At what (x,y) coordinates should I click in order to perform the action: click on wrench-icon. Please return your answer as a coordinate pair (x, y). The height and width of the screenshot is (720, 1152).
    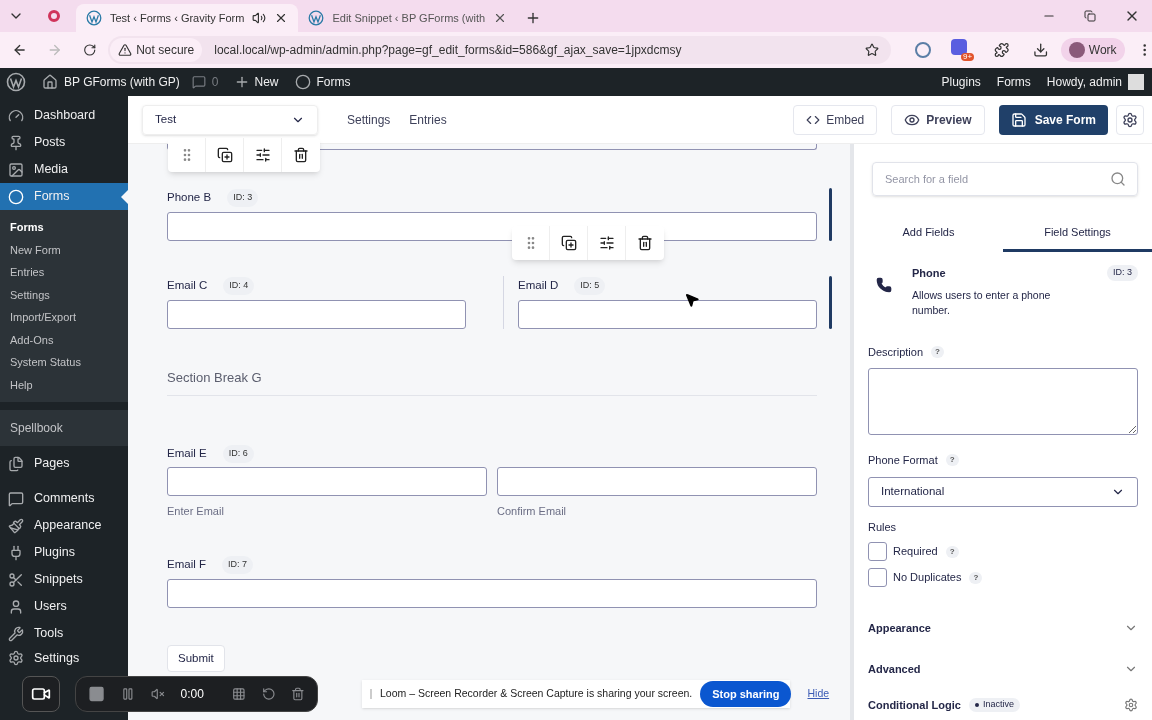
    Looking at the image, I should click on (16, 633).